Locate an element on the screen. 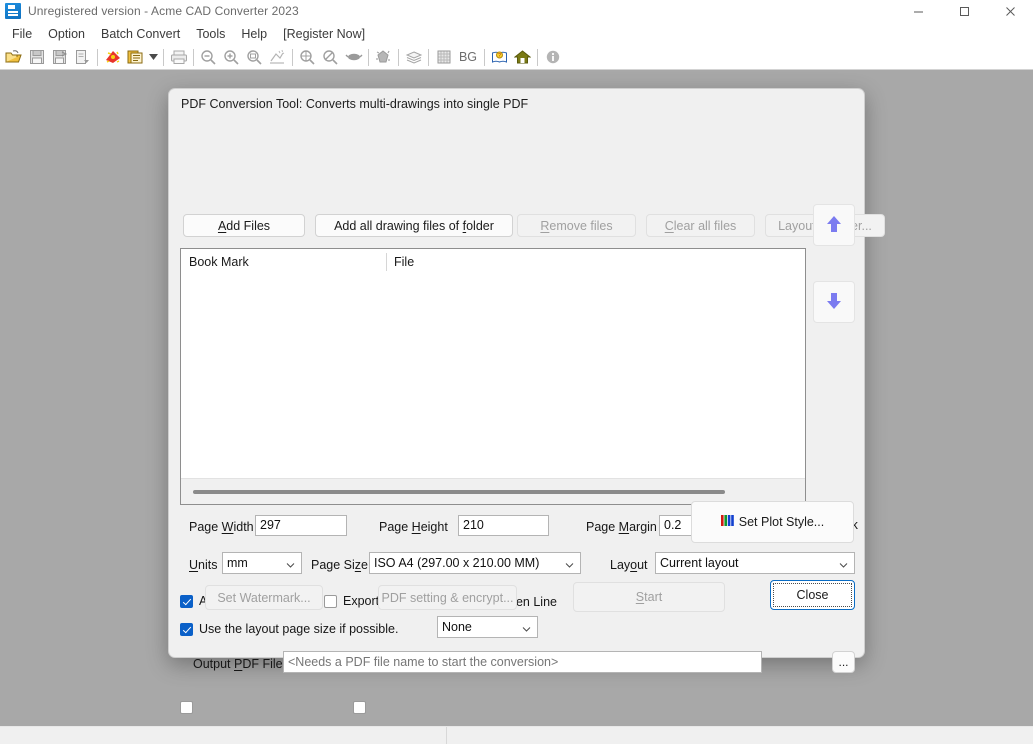  background-color-icon: BG is located at coordinates (468, 57).